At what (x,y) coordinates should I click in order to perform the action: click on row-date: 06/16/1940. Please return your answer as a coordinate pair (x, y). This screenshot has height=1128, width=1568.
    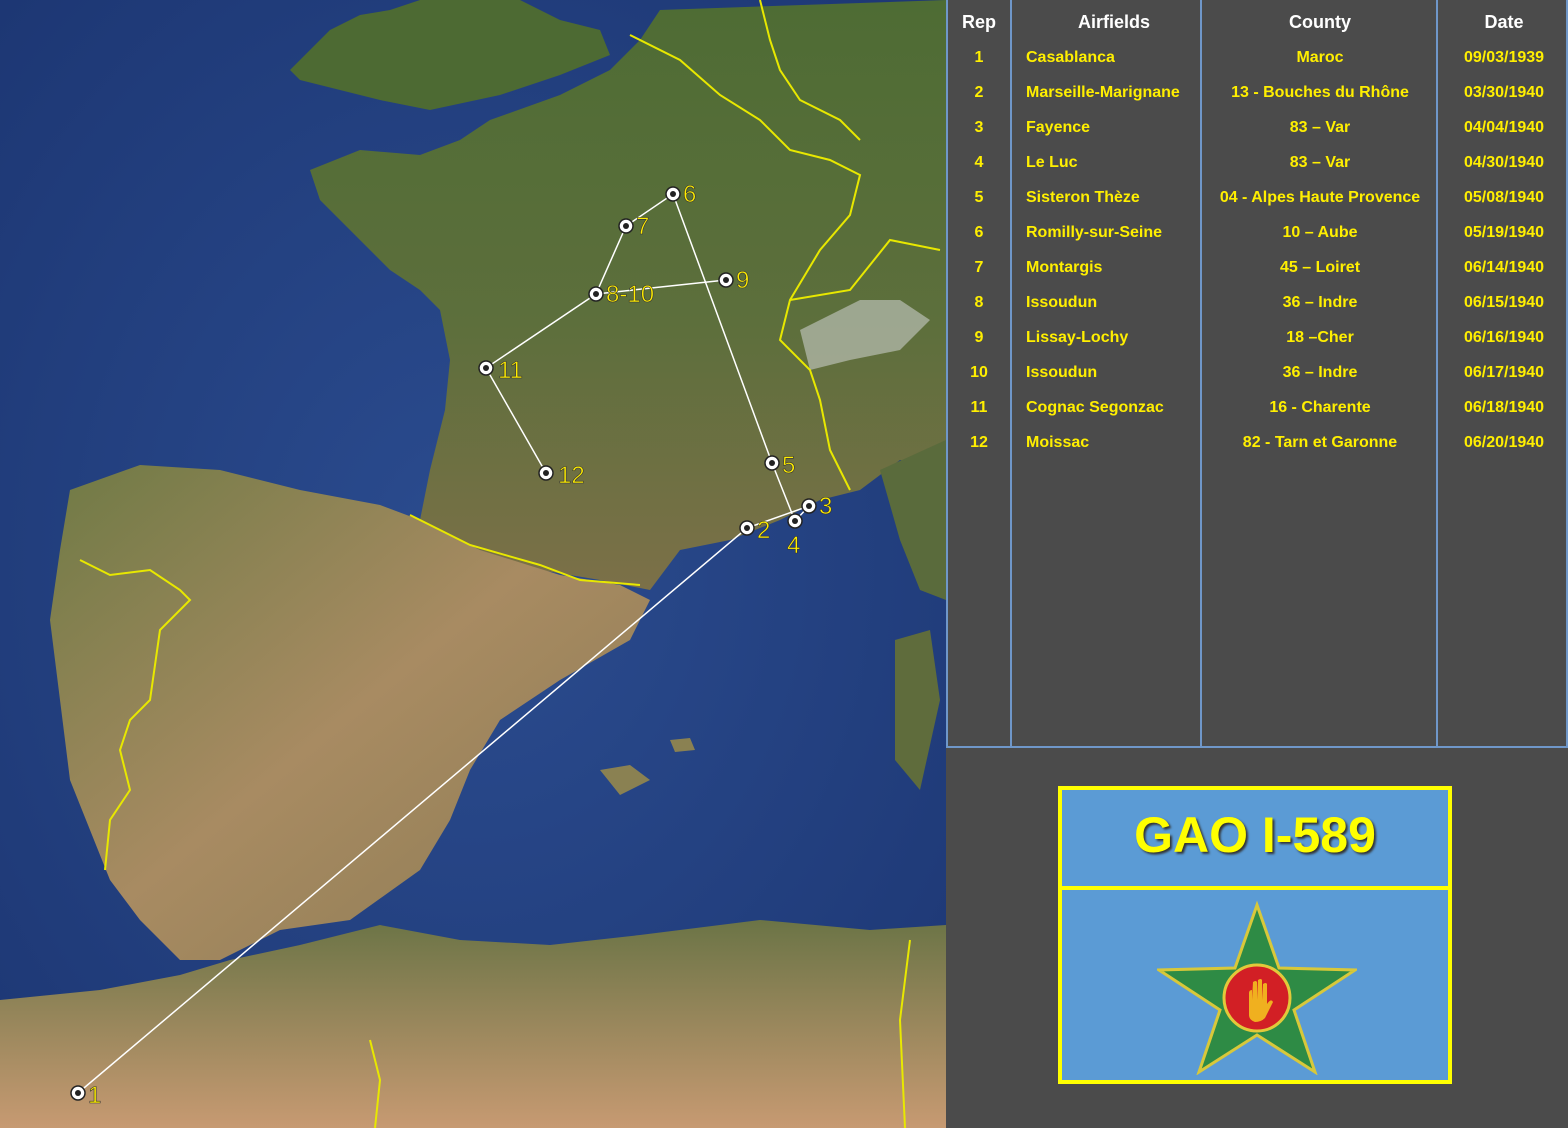
    Looking at the image, I should click on (1504, 337).